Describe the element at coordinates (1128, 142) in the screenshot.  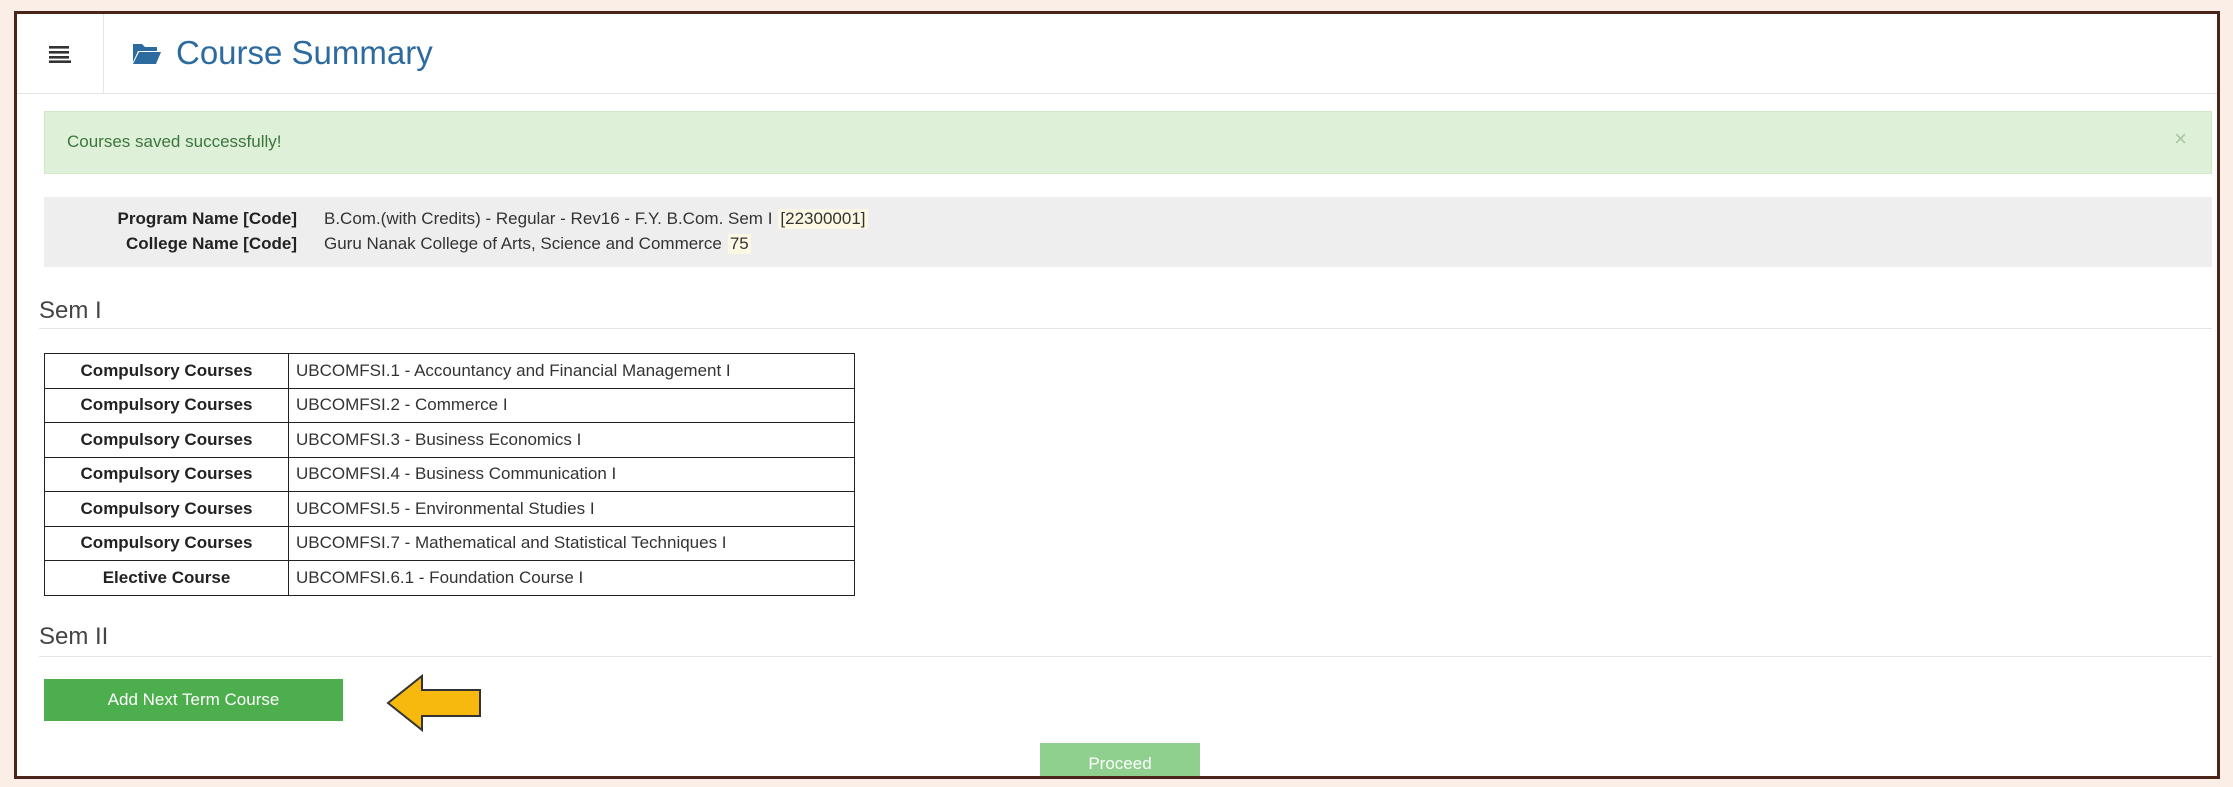
I see `success-alert: Courses saved successfully! ×` at that location.